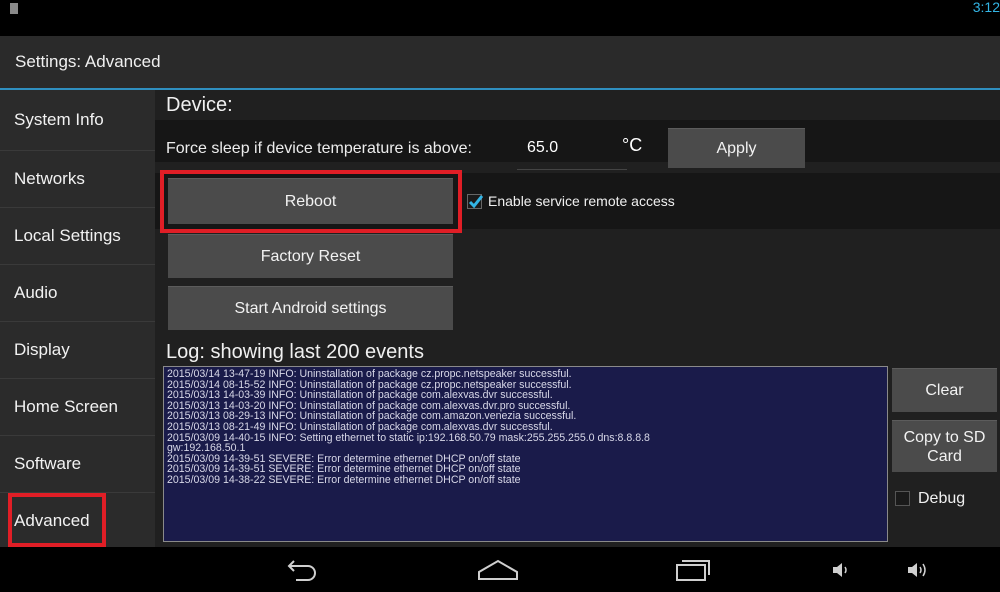 This screenshot has height=592, width=1000. What do you see at coordinates (77, 350) in the screenshot?
I see `sidebar-item-display: Display` at bounding box center [77, 350].